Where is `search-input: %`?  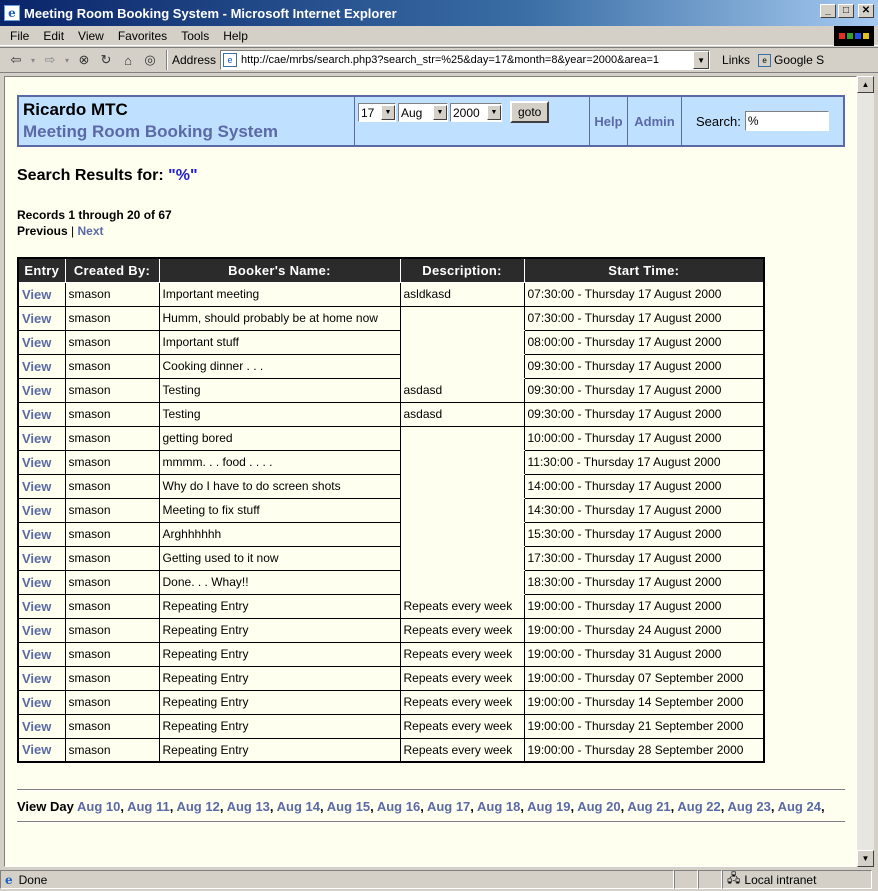 search-input: % is located at coordinates (786, 121).